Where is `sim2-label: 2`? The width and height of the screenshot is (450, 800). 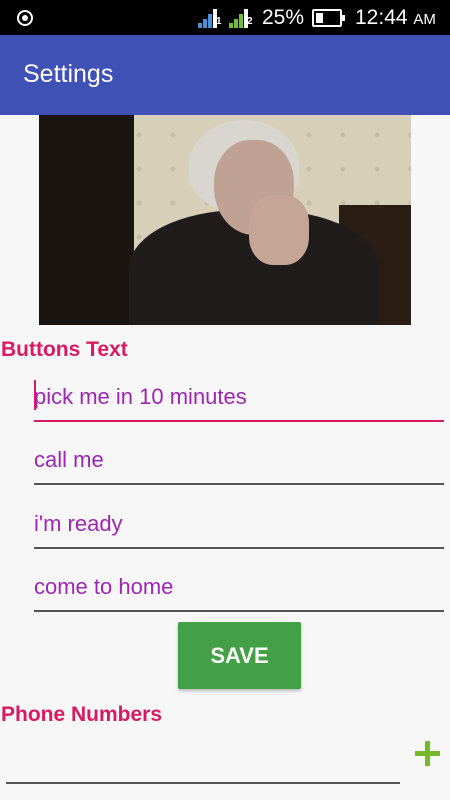
sim2-label: 2 is located at coordinates (250, 21).